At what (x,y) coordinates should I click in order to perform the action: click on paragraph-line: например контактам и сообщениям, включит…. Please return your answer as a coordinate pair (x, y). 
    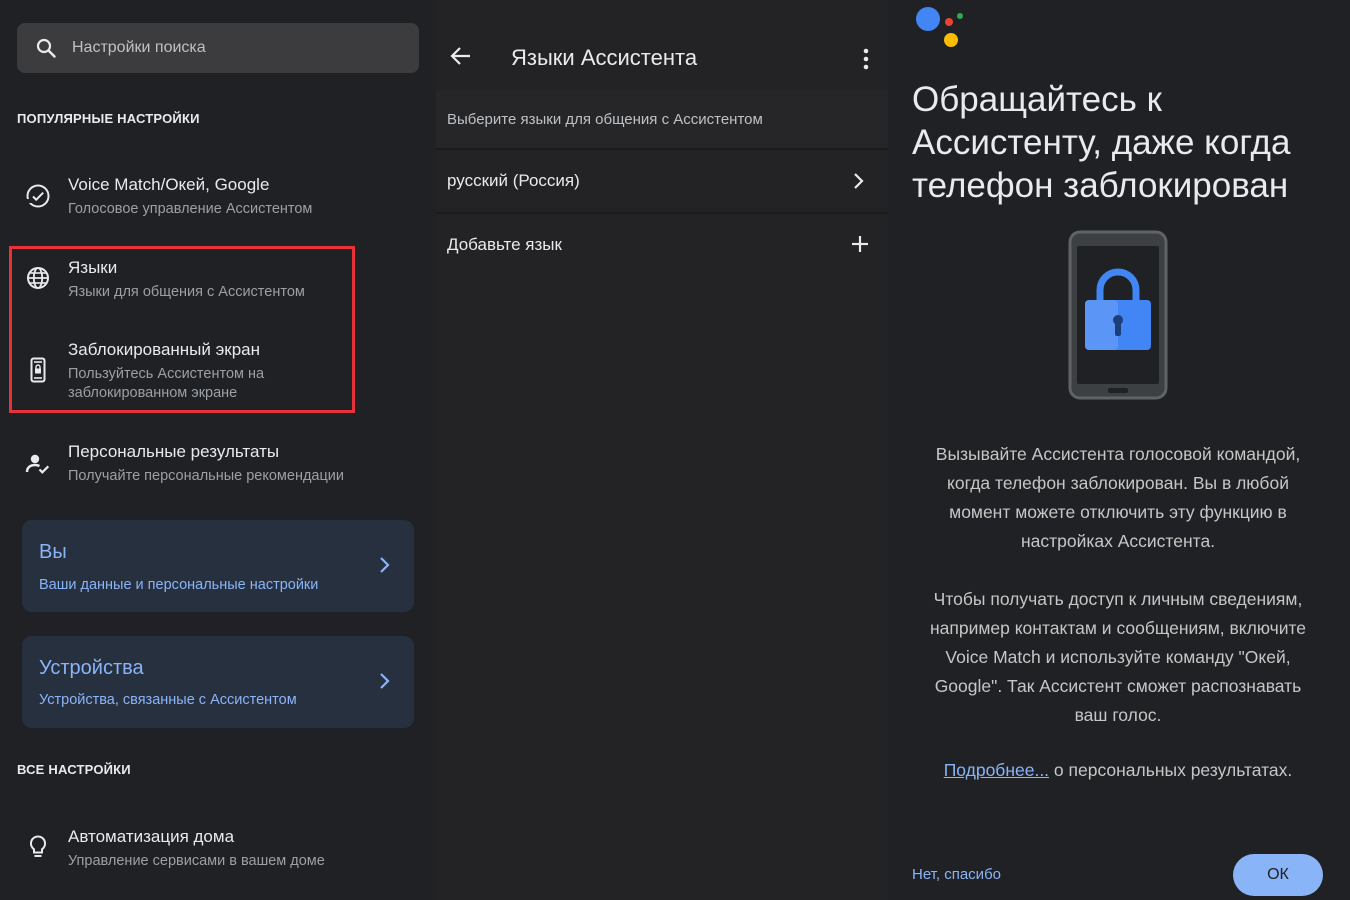
    Looking at the image, I should click on (1118, 628).